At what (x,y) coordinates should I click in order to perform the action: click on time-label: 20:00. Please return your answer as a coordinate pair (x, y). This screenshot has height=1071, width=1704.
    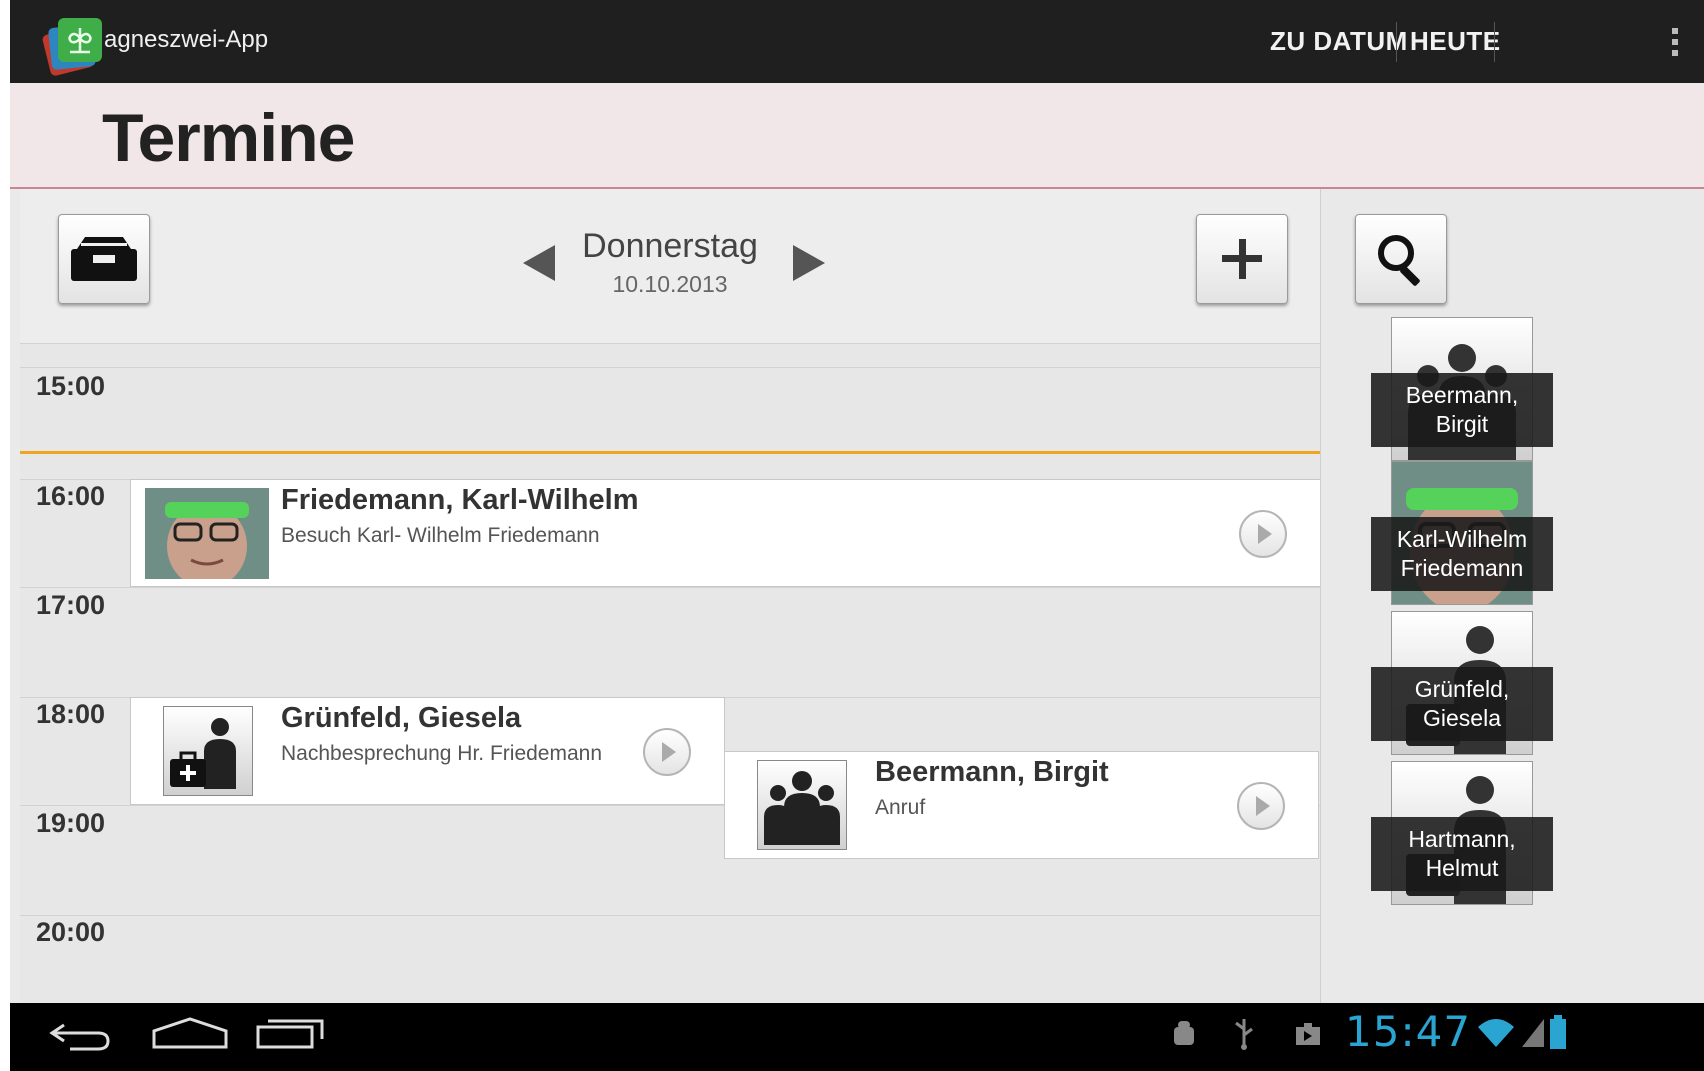
    Looking at the image, I should click on (71, 932).